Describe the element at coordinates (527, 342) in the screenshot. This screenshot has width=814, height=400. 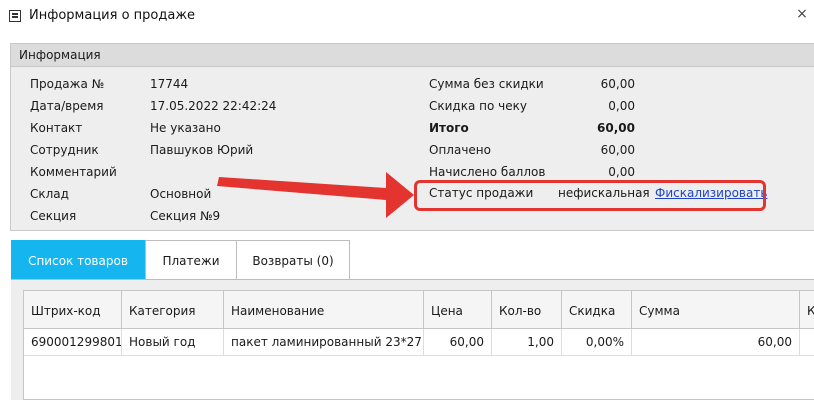
I see `table-cell-qty: 1,00` at that location.